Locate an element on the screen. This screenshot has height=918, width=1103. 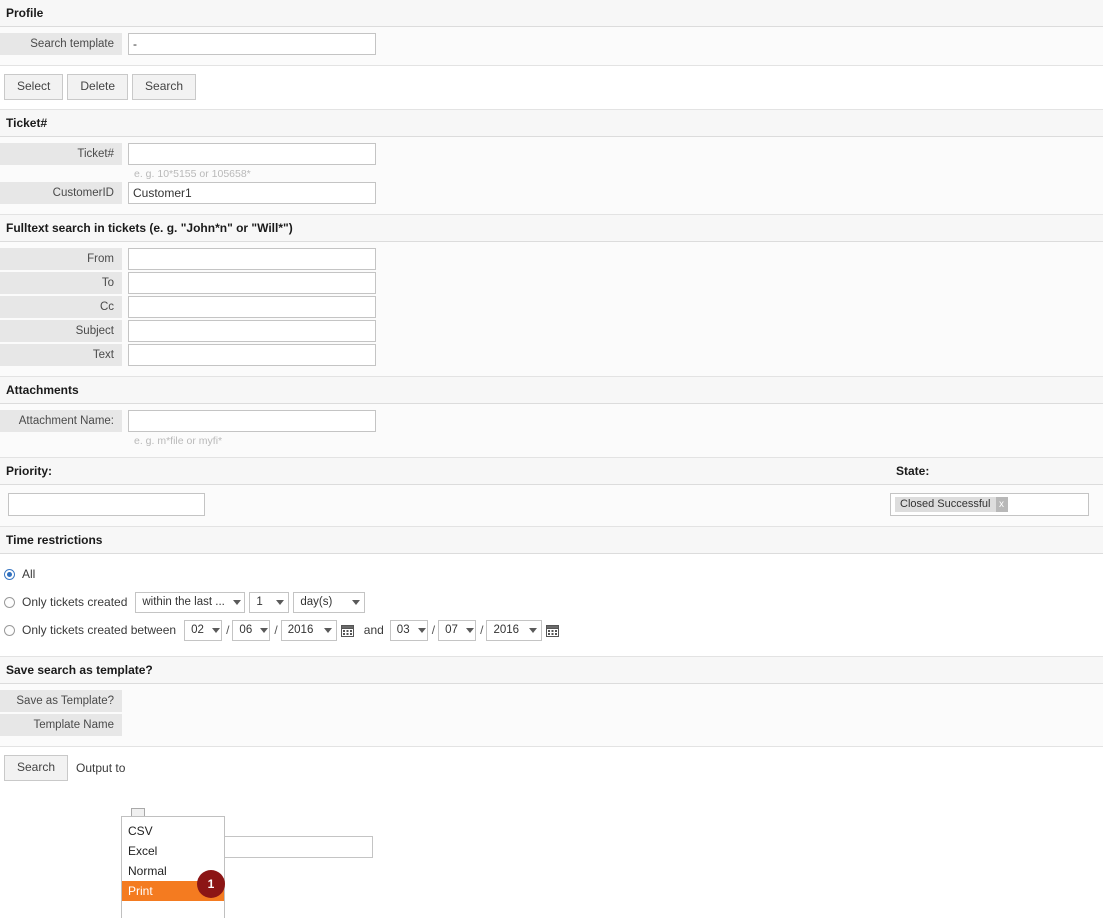
customer-id-input is located at coordinates (252, 193).